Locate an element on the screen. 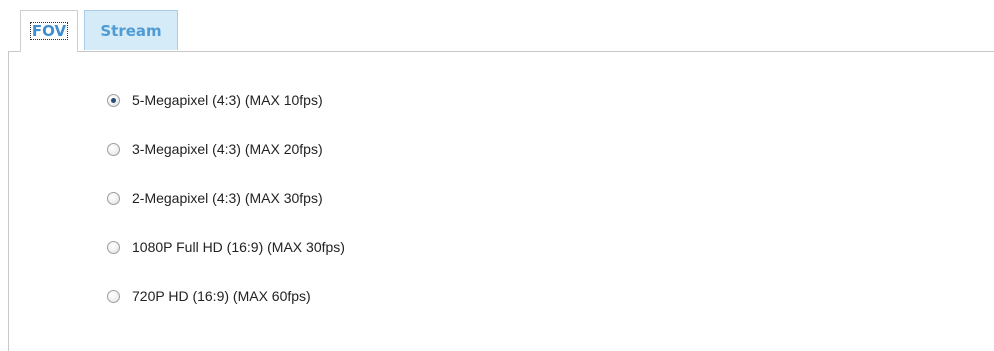 The width and height of the screenshot is (994, 351). tab-fov-label: FOV is located at coordinates (49, 31).